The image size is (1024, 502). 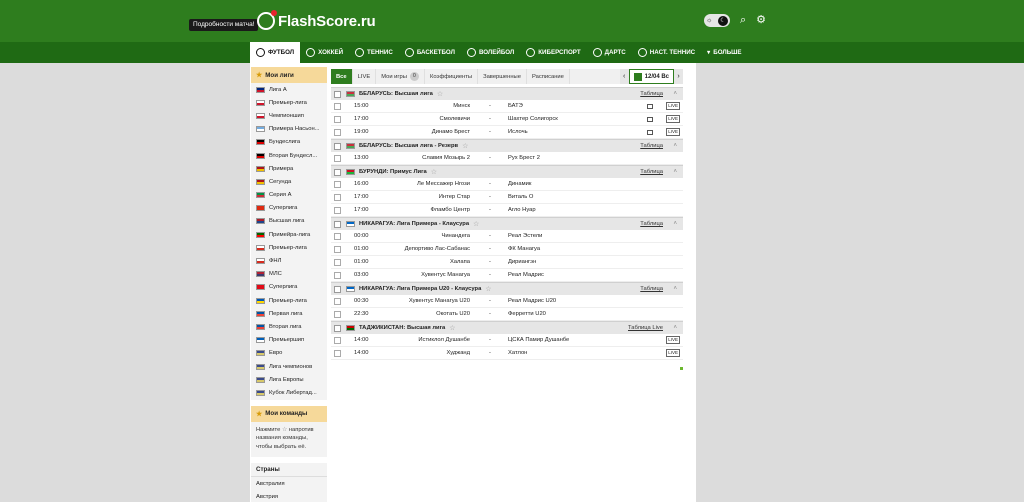 I want to click on sidebar-country-item: Австрия, so click(x=289, y=496).